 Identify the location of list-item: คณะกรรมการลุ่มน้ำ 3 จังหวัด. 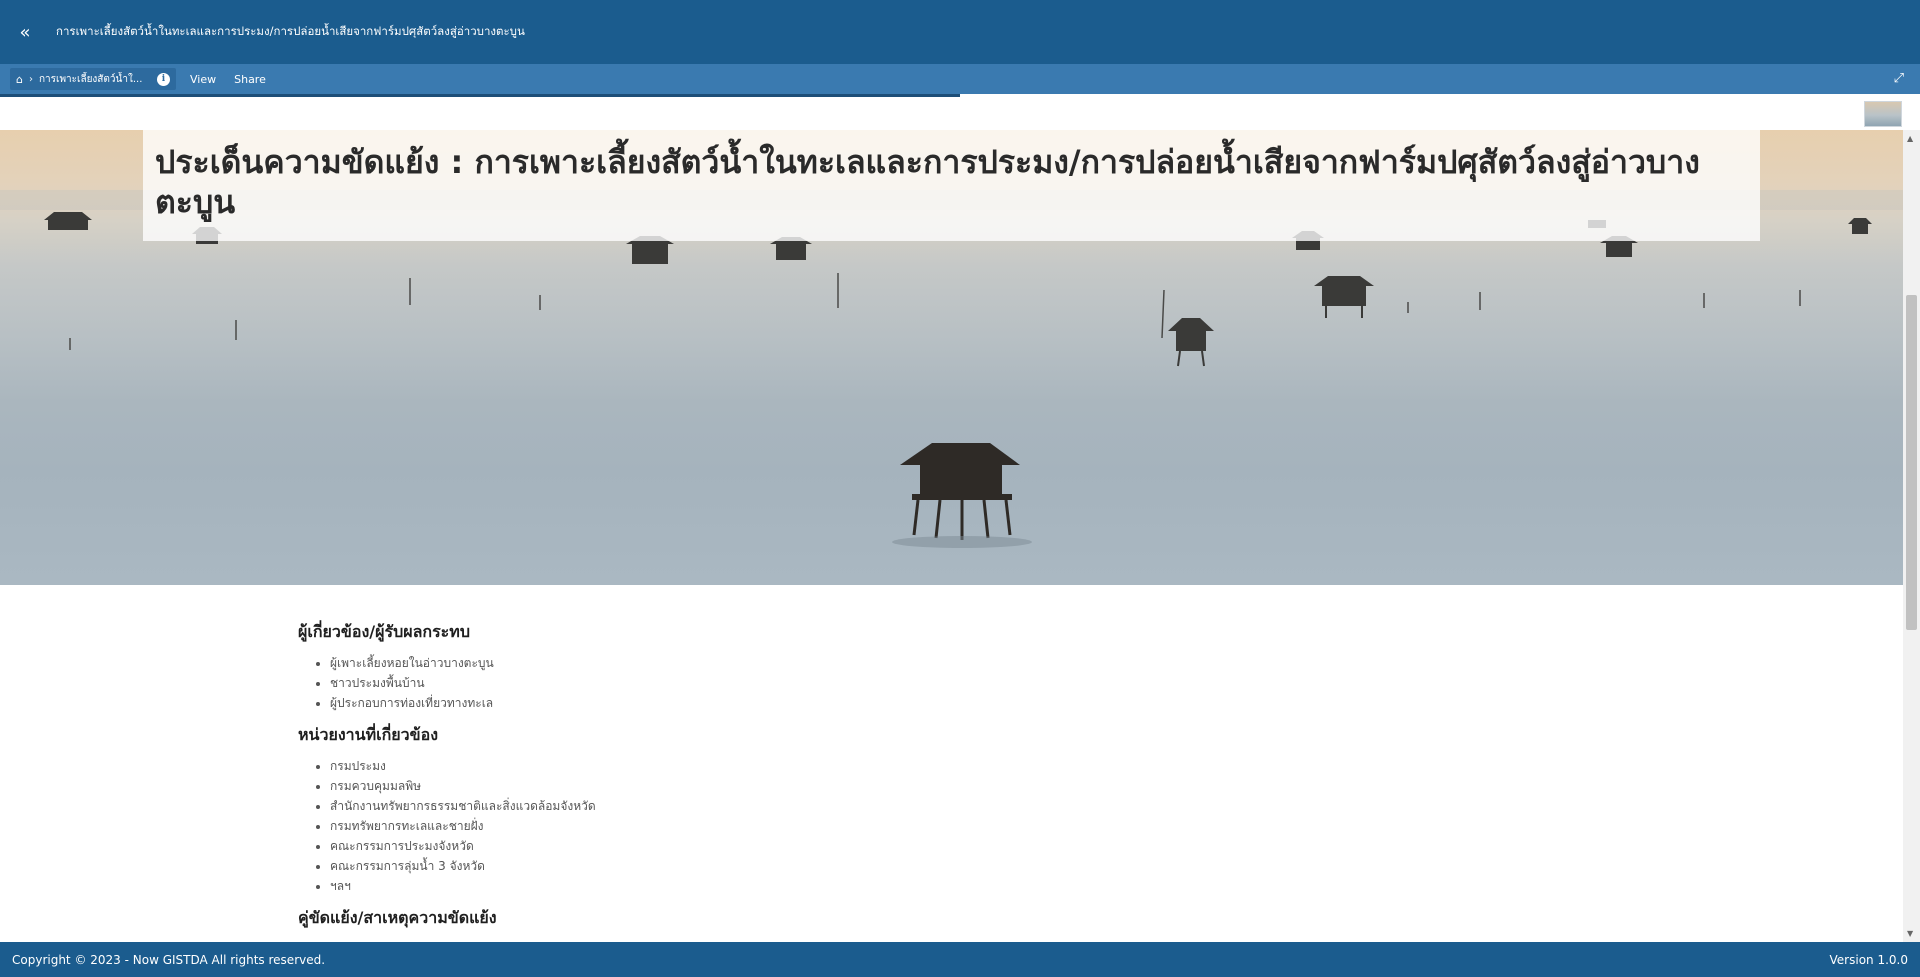
(764, 866).